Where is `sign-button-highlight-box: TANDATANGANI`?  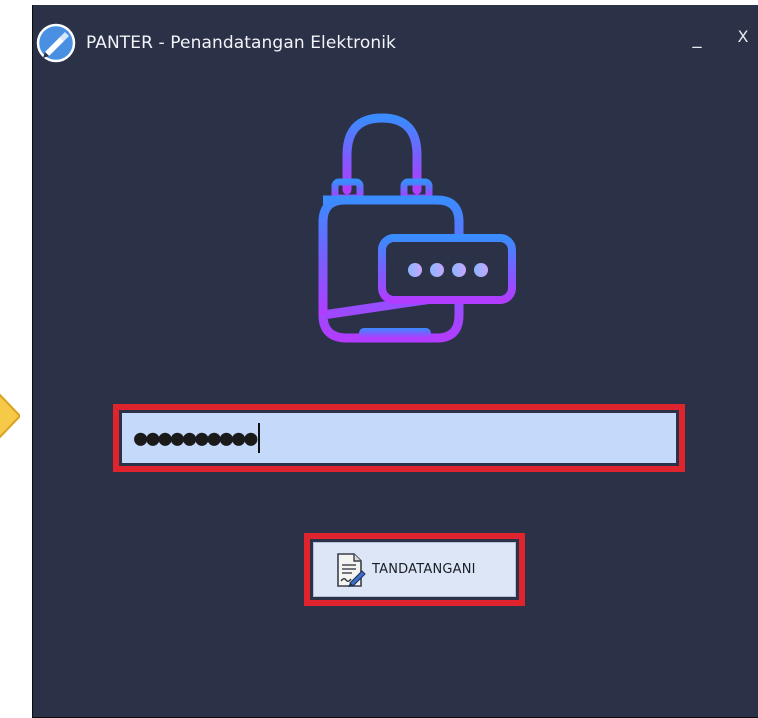
sign-button-highlight-box: TANDATANGANI is located at coordinates (414, 569).